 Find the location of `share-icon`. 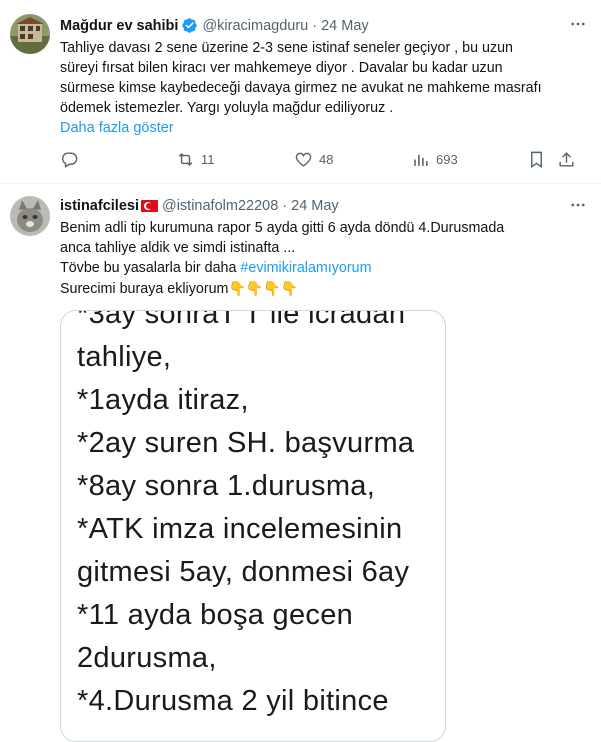

share-icon is located at coordinates (566, 159).